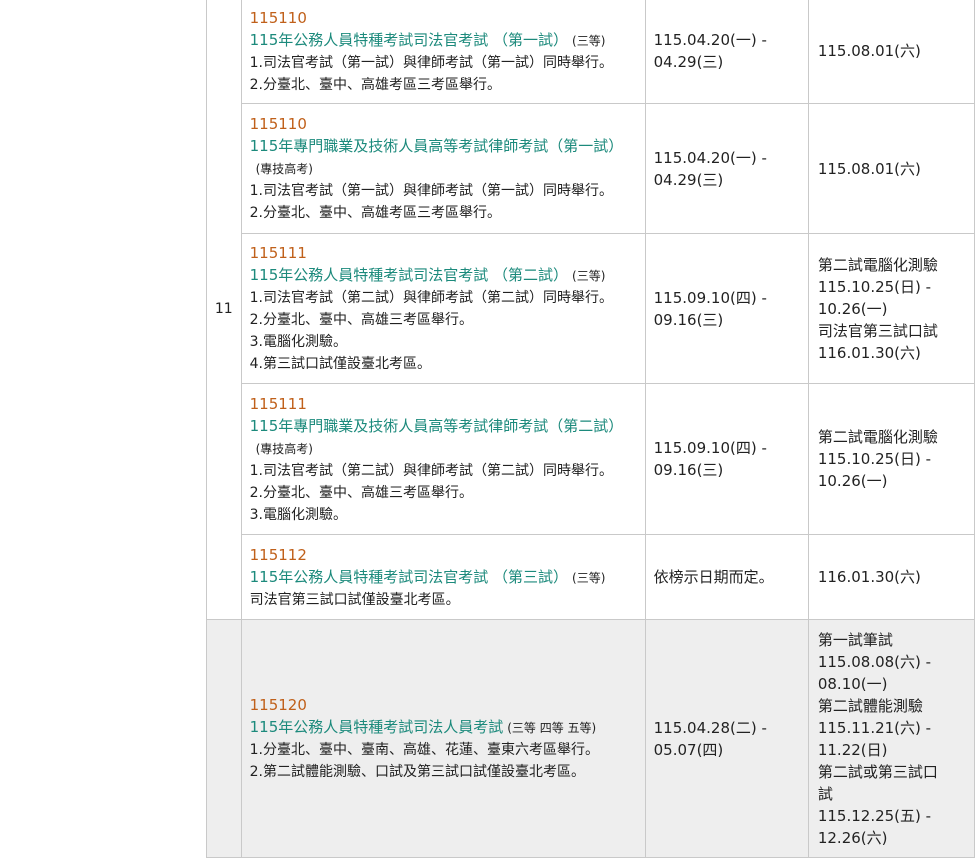 The height and width of the screenshot is (861, 975). I want to click on result-date-line: 第二試體能測驗, so click(870, 705).